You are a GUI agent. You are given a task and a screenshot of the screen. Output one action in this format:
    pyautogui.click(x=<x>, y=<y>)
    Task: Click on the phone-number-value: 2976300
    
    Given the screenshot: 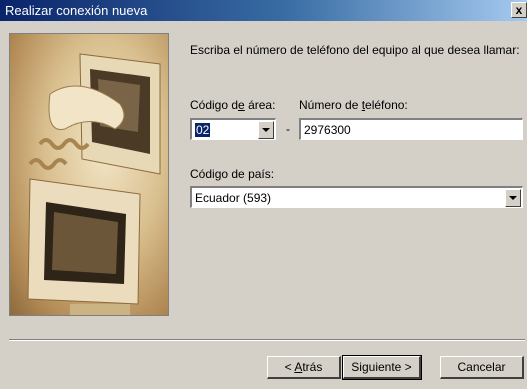 What is the action you would take?
    pyautogui.click(x=327, y=130)
    